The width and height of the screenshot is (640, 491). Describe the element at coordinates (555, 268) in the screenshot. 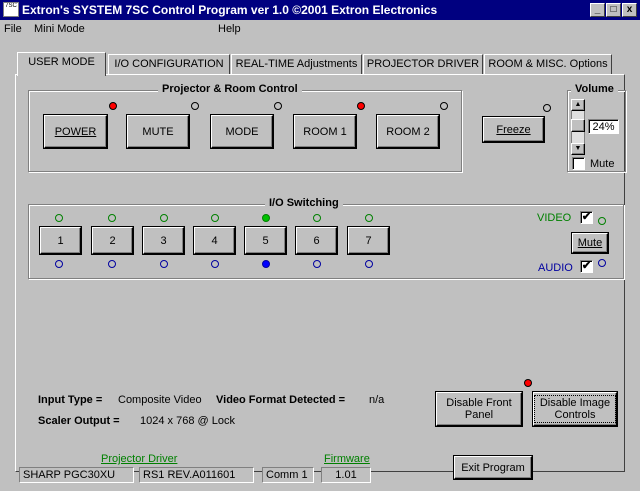

I see `audio-label: AUDIO` at that location.